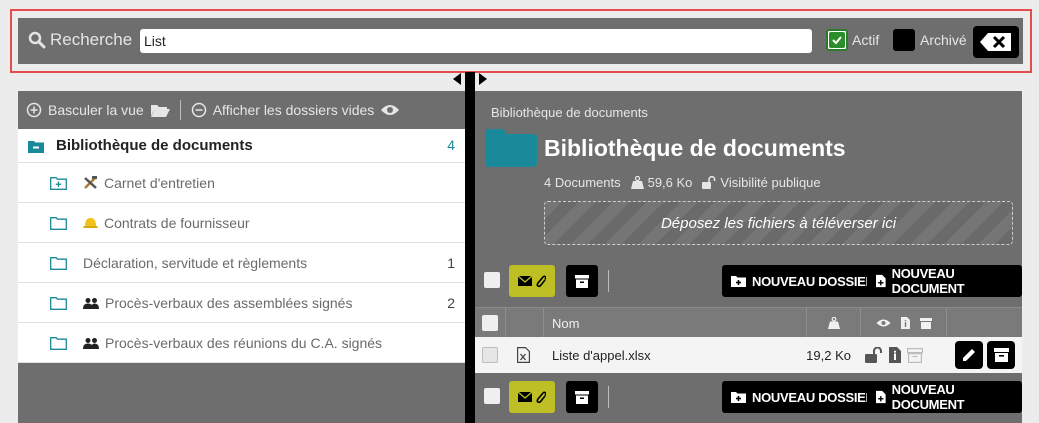 This screenshot has height=423, width=1039. What do you see at coordinates (566, 323) in the screenshot?
I see `column-name: Nom` at bounding box center [566, 323].